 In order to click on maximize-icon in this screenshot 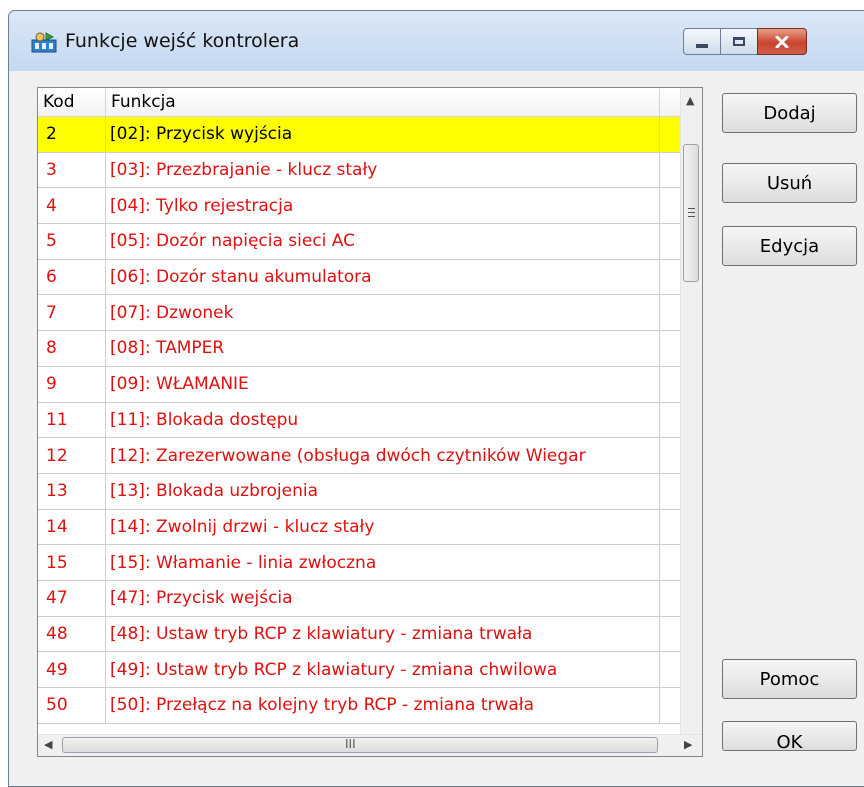, I will do `click(739, 41)`.